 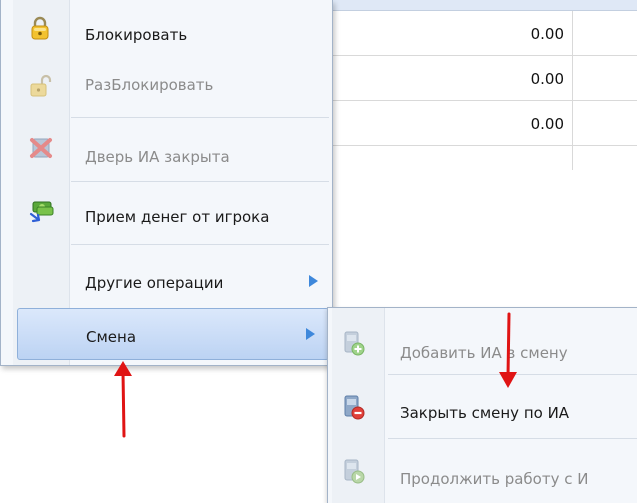 What do you see at coordinates (177, 217) in the screenshot?
I see `menu-item-label: Прием денег от игрока` at bounding box center [177, 217].